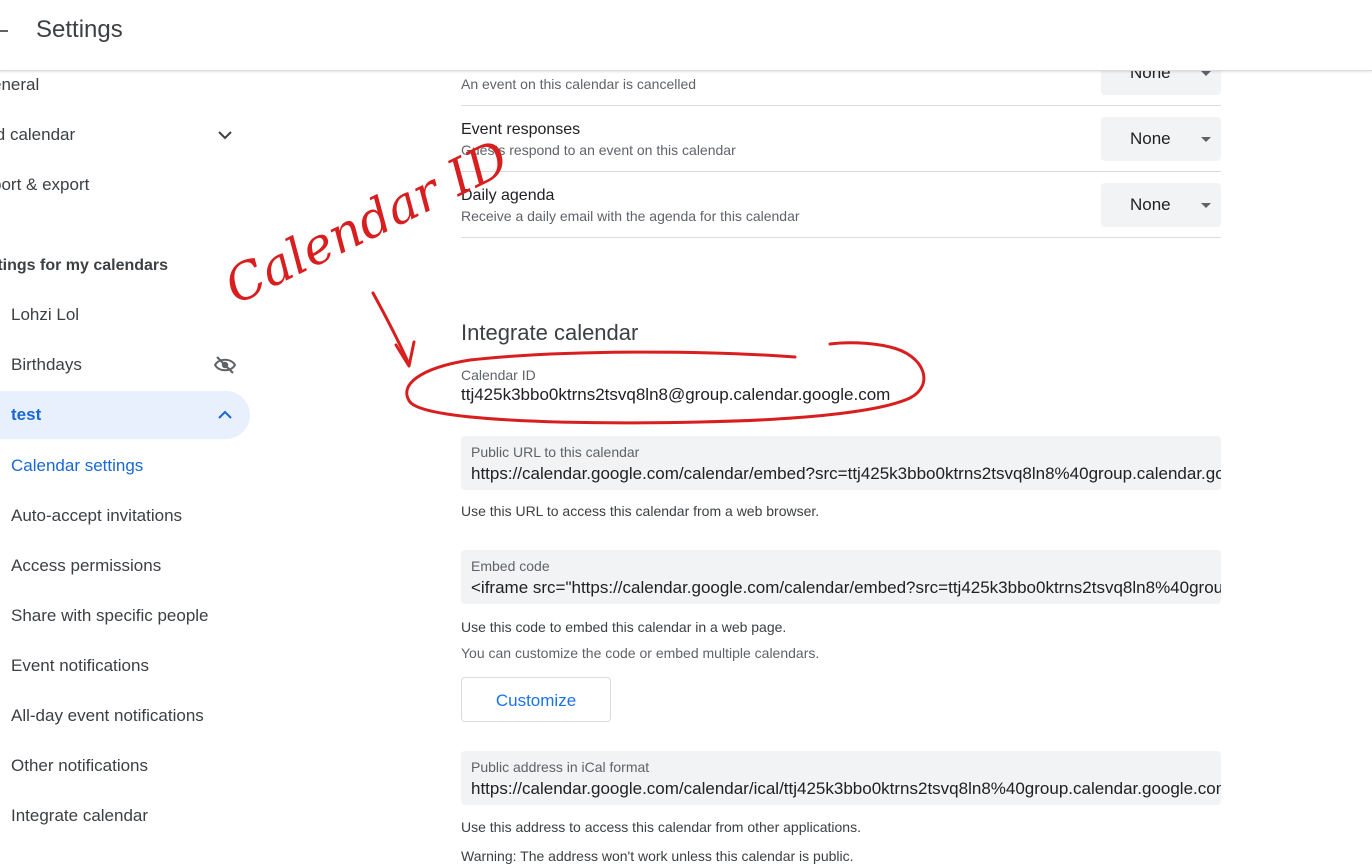 The height and width of the screenshot is (864, 1372). I want to click on chevron-down-icon, so click(225, 135).